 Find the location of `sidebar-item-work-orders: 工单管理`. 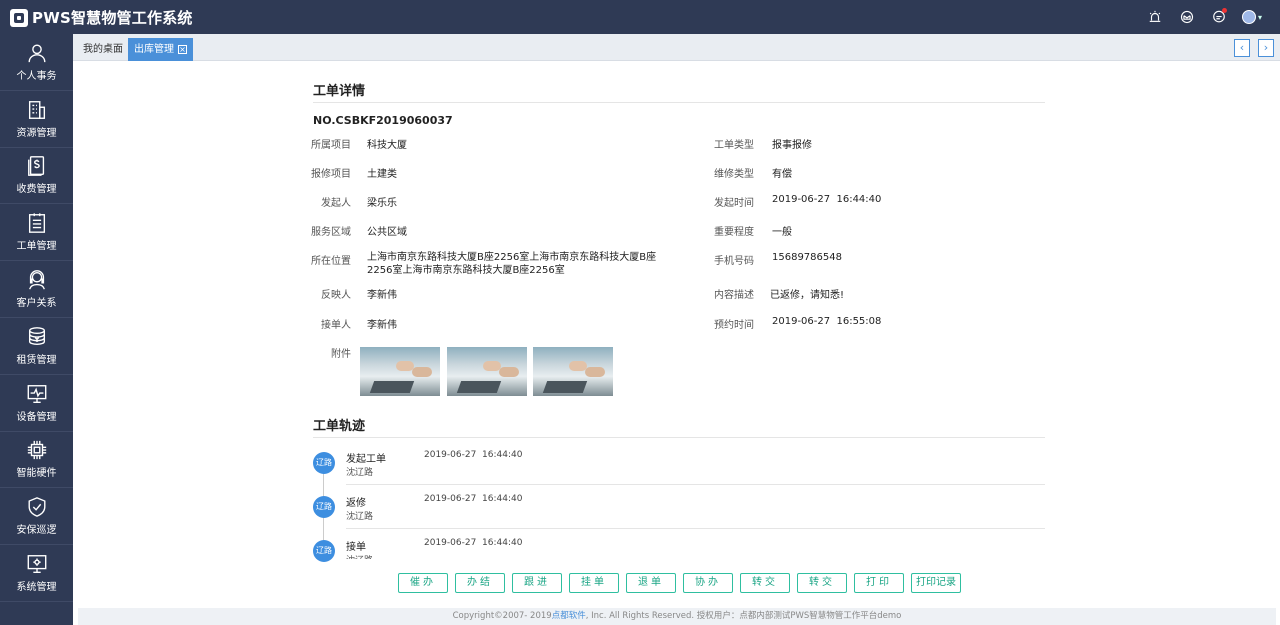

sidebar-item-work-orders: 工单管理 is located at coordinates (36, 233).